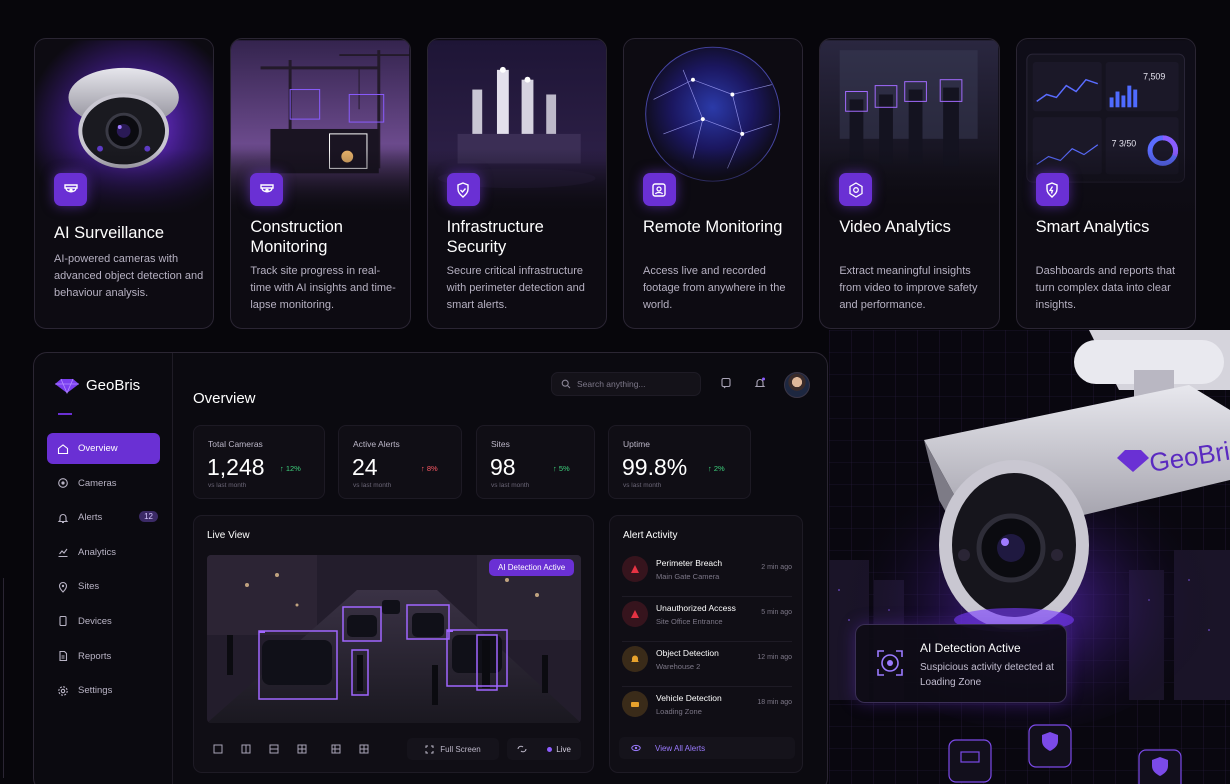 This screenshot has height=784, width=1230. What do you see at coordinates (1052, 189) in the screenshot?
I see `shield-lightning-icon` at bounding box center [1052, 189].